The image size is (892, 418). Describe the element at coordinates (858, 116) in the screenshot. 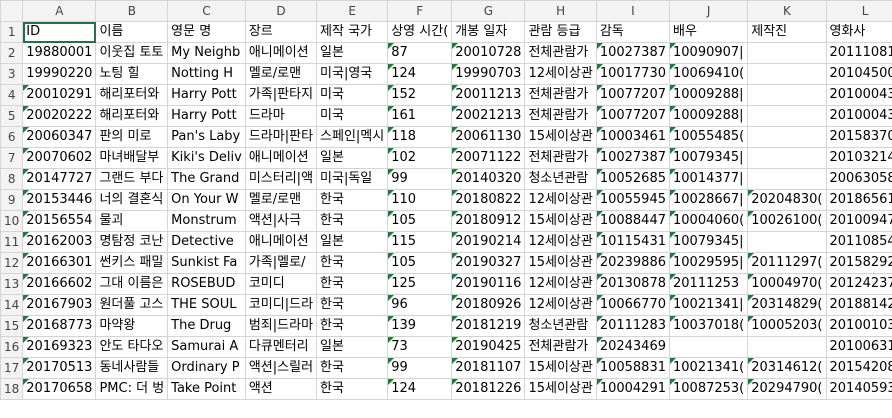

I see `cell-l5: 20100043(` at that location.